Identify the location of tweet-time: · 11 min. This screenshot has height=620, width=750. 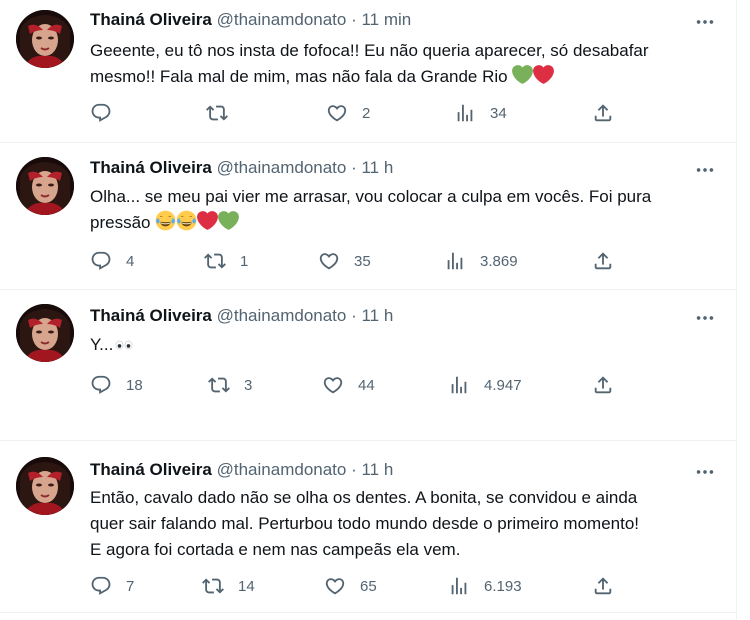
(381, 19).